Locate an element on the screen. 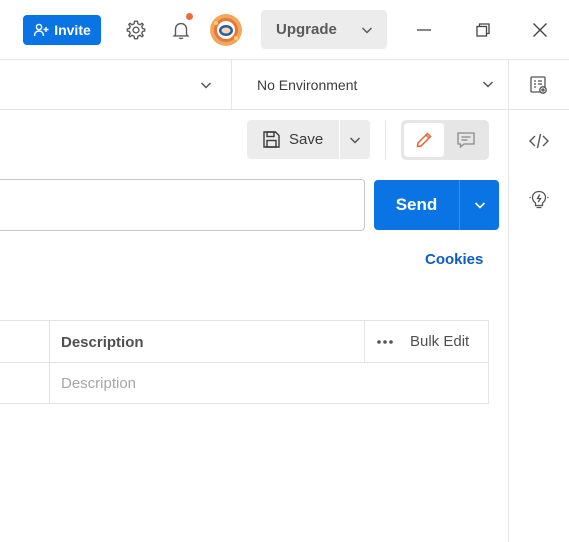  minimize-icon is located at coordinates (424, 30).